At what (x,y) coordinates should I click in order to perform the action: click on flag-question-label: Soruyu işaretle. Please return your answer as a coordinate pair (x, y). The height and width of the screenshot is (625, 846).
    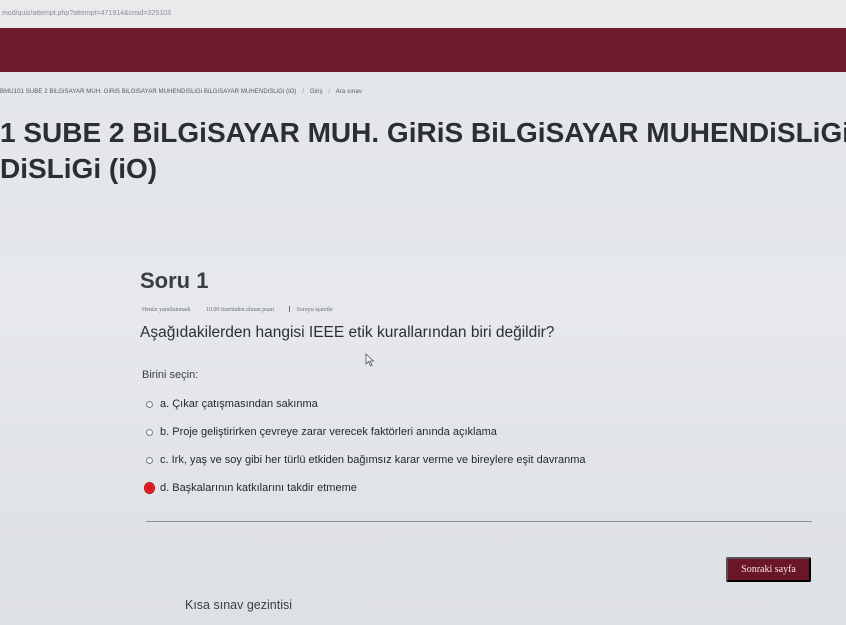
    Looking at the image, I should click on (314, 310).